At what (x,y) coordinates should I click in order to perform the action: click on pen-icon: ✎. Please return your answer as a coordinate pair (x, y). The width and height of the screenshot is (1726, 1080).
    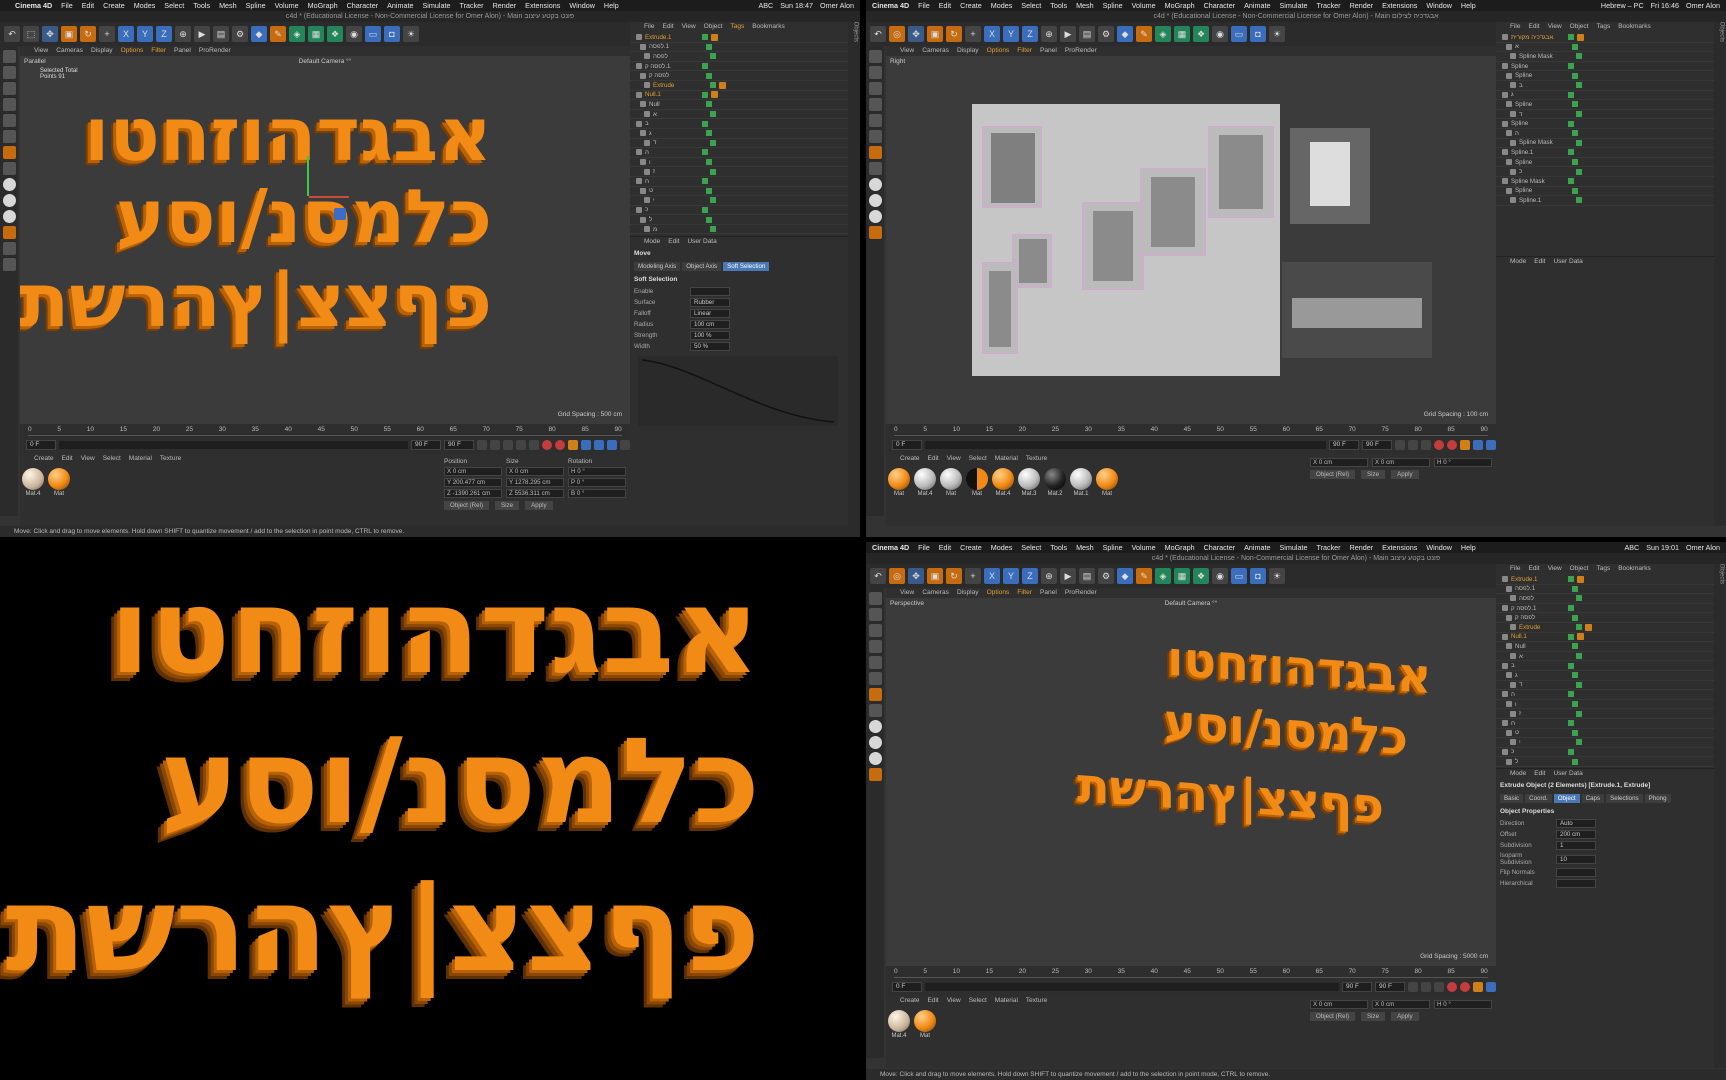
    Looking at the image, I should click on (278, 34).